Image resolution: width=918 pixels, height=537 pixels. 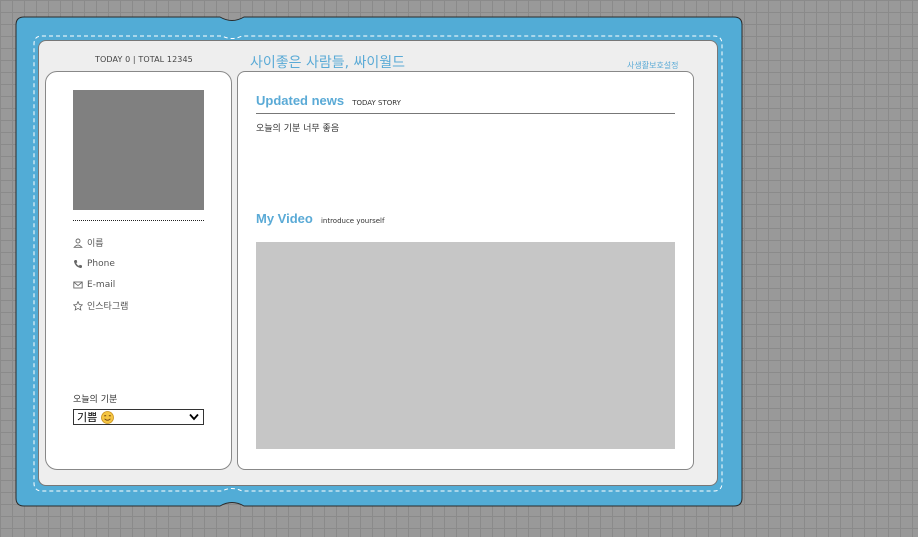 What do you see at coordinates (138, 417) in the screenshot?
I see `mood-select: 기쁨` at bounding box center [138, 417].